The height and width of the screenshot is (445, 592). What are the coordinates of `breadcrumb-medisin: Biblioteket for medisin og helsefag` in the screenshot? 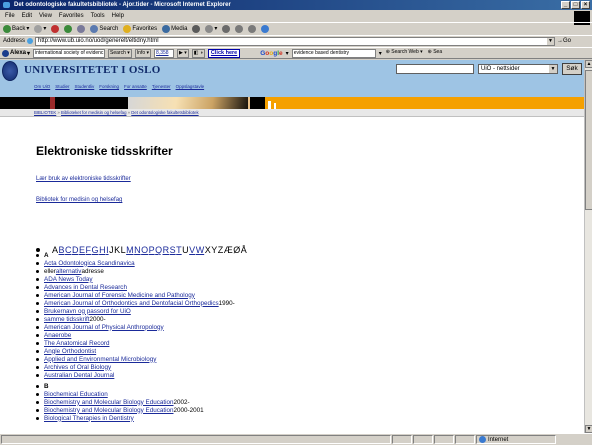 It's located at (93, 112).